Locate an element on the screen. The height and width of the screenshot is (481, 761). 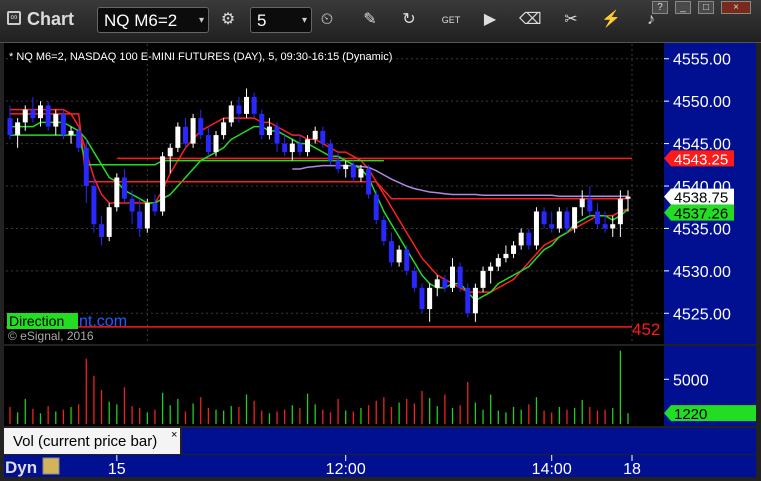
get-icon: GET is located at coordinates (451, 20).